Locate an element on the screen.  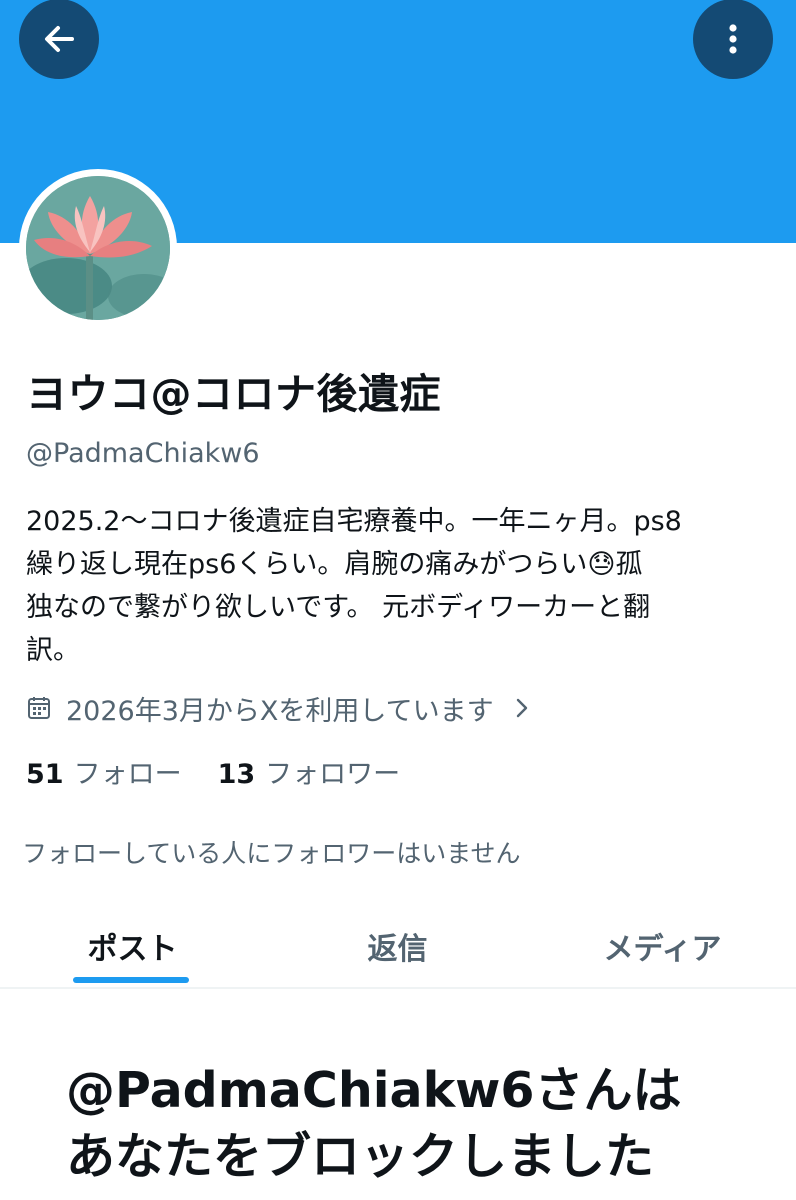
user-handle: @PadmaChiakw6 is located at coordinates (143, 453).